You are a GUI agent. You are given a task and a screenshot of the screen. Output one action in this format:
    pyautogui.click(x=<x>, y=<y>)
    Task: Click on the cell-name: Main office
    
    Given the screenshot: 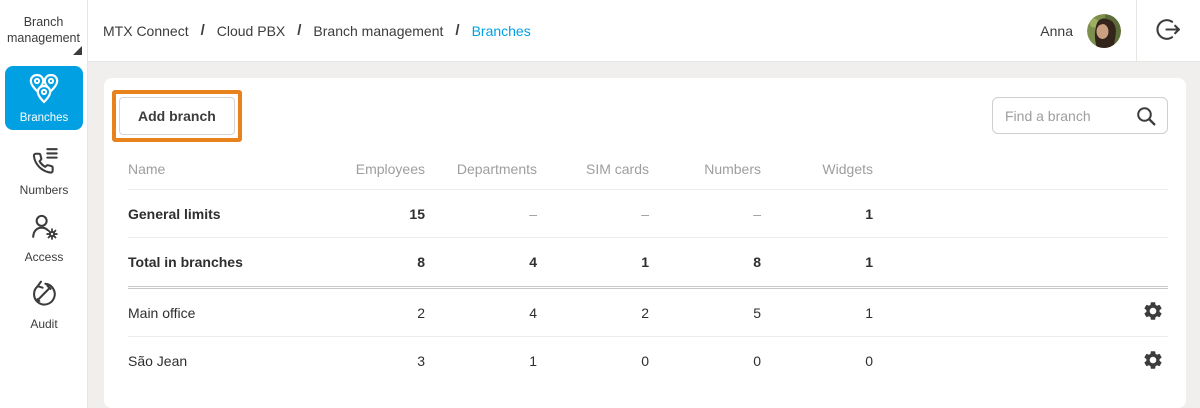 What is the action you would take?
    pyautogui.click(x=162, y=312)
    